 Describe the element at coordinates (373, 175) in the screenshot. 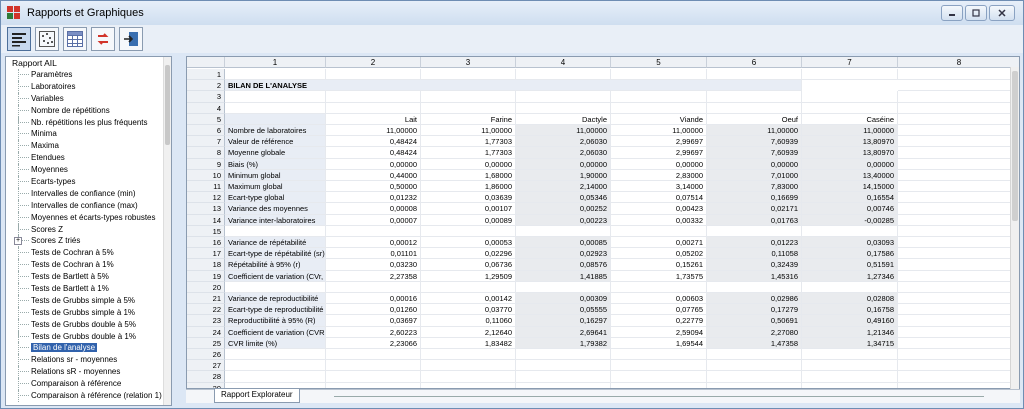

I see `value-cell: 0,44000` at that location.